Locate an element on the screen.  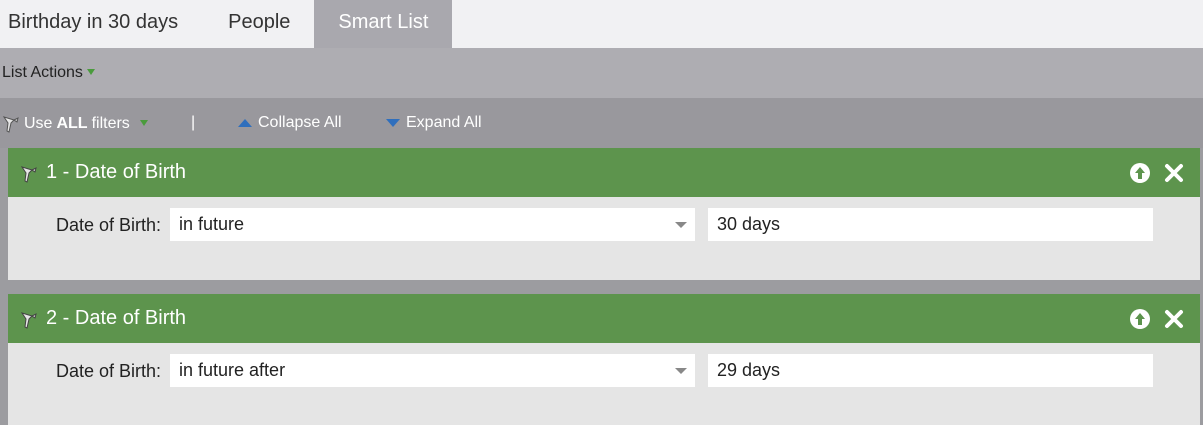
tab-bar: Birthday in 30 days People Smart List is located at coordinates (601, 24).